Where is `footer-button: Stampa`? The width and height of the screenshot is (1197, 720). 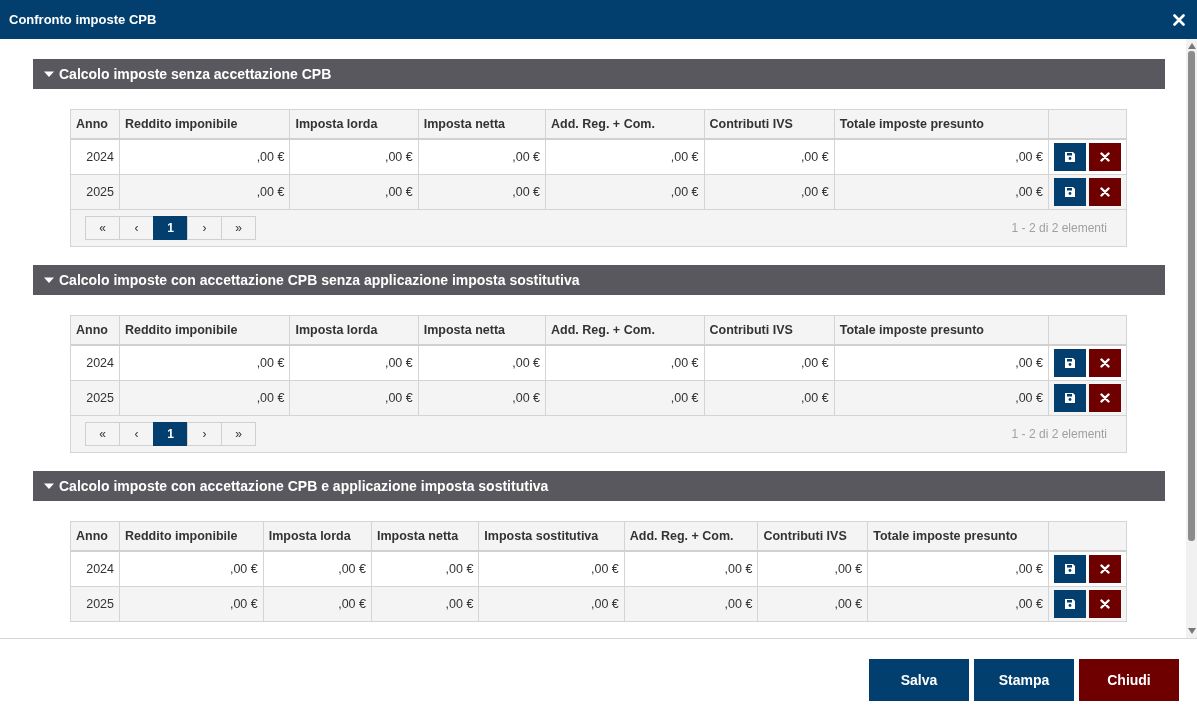
footer-button: Stampa is located at coordinates (1024, 679).